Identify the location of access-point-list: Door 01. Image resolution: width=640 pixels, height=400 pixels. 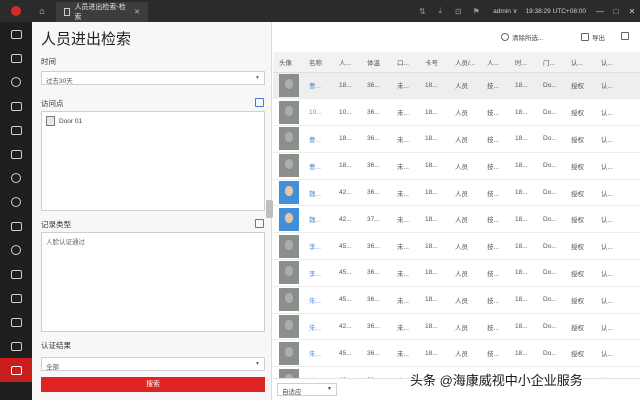
(153, 161).